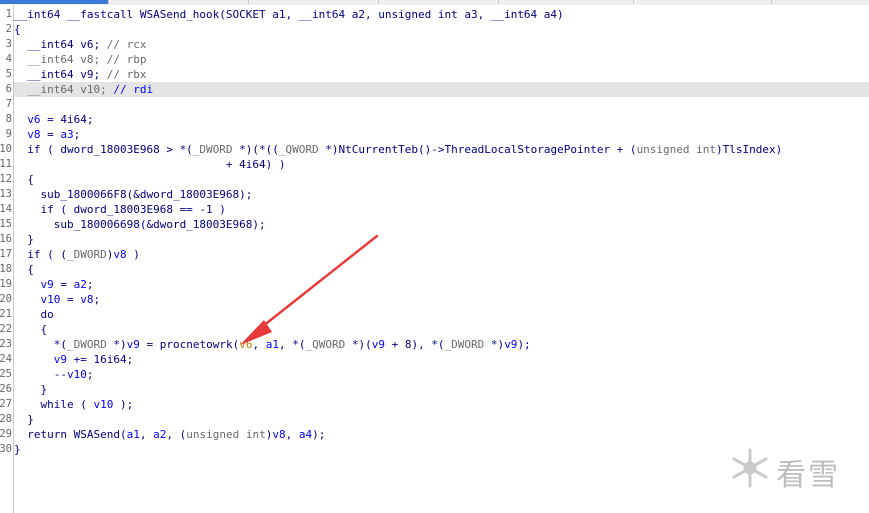 The image size is (869, 513). Describe the element at coordinates (750, 468) in the screenshot. I see `snowflake-logo-icon` at that location.